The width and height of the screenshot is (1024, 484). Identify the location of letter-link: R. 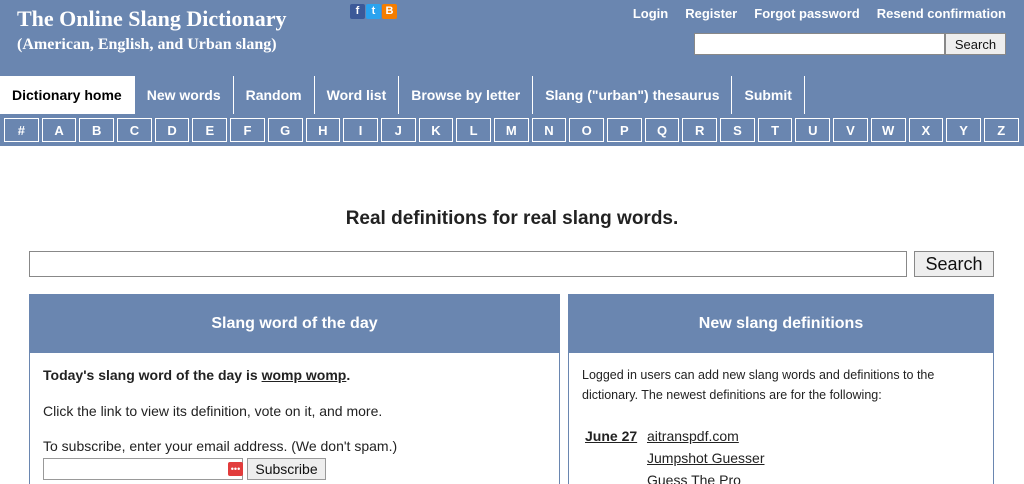
(700, 130).